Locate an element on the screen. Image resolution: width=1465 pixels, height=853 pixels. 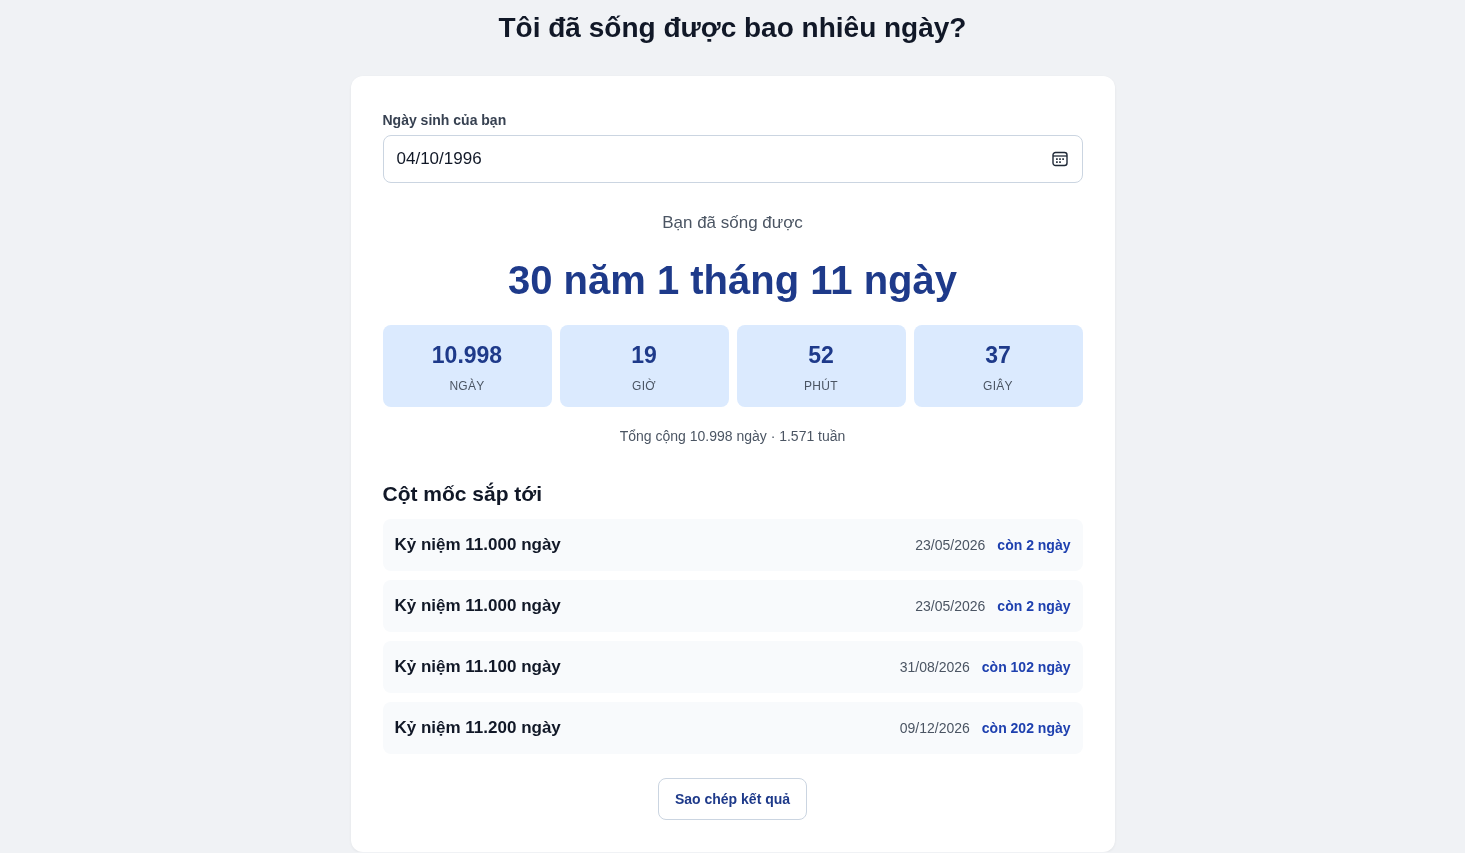
milestones-heading: Cột mốc sắp tới is located at coordinates (462, 494).